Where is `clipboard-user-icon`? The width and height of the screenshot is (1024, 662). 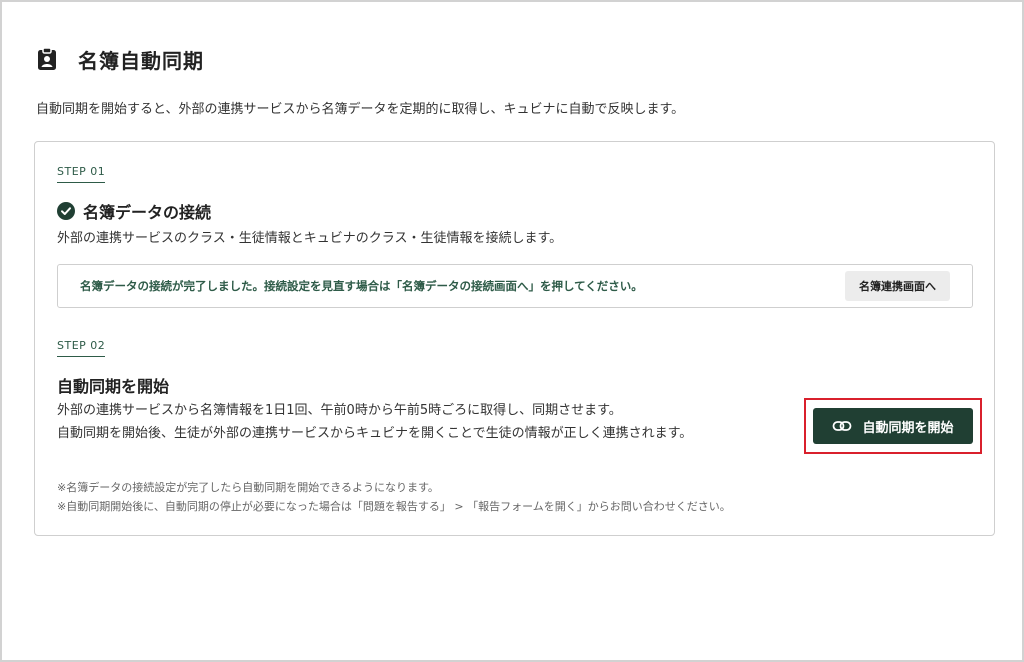 clipboard-user-icon is located at coordinates (47, 59).